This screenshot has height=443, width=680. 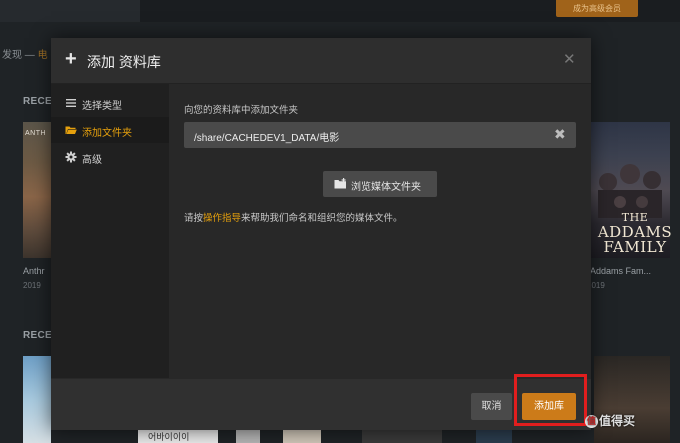 I want to click on browse-button-label: 浏览媒体文件夹, so click(x=386, y=187).